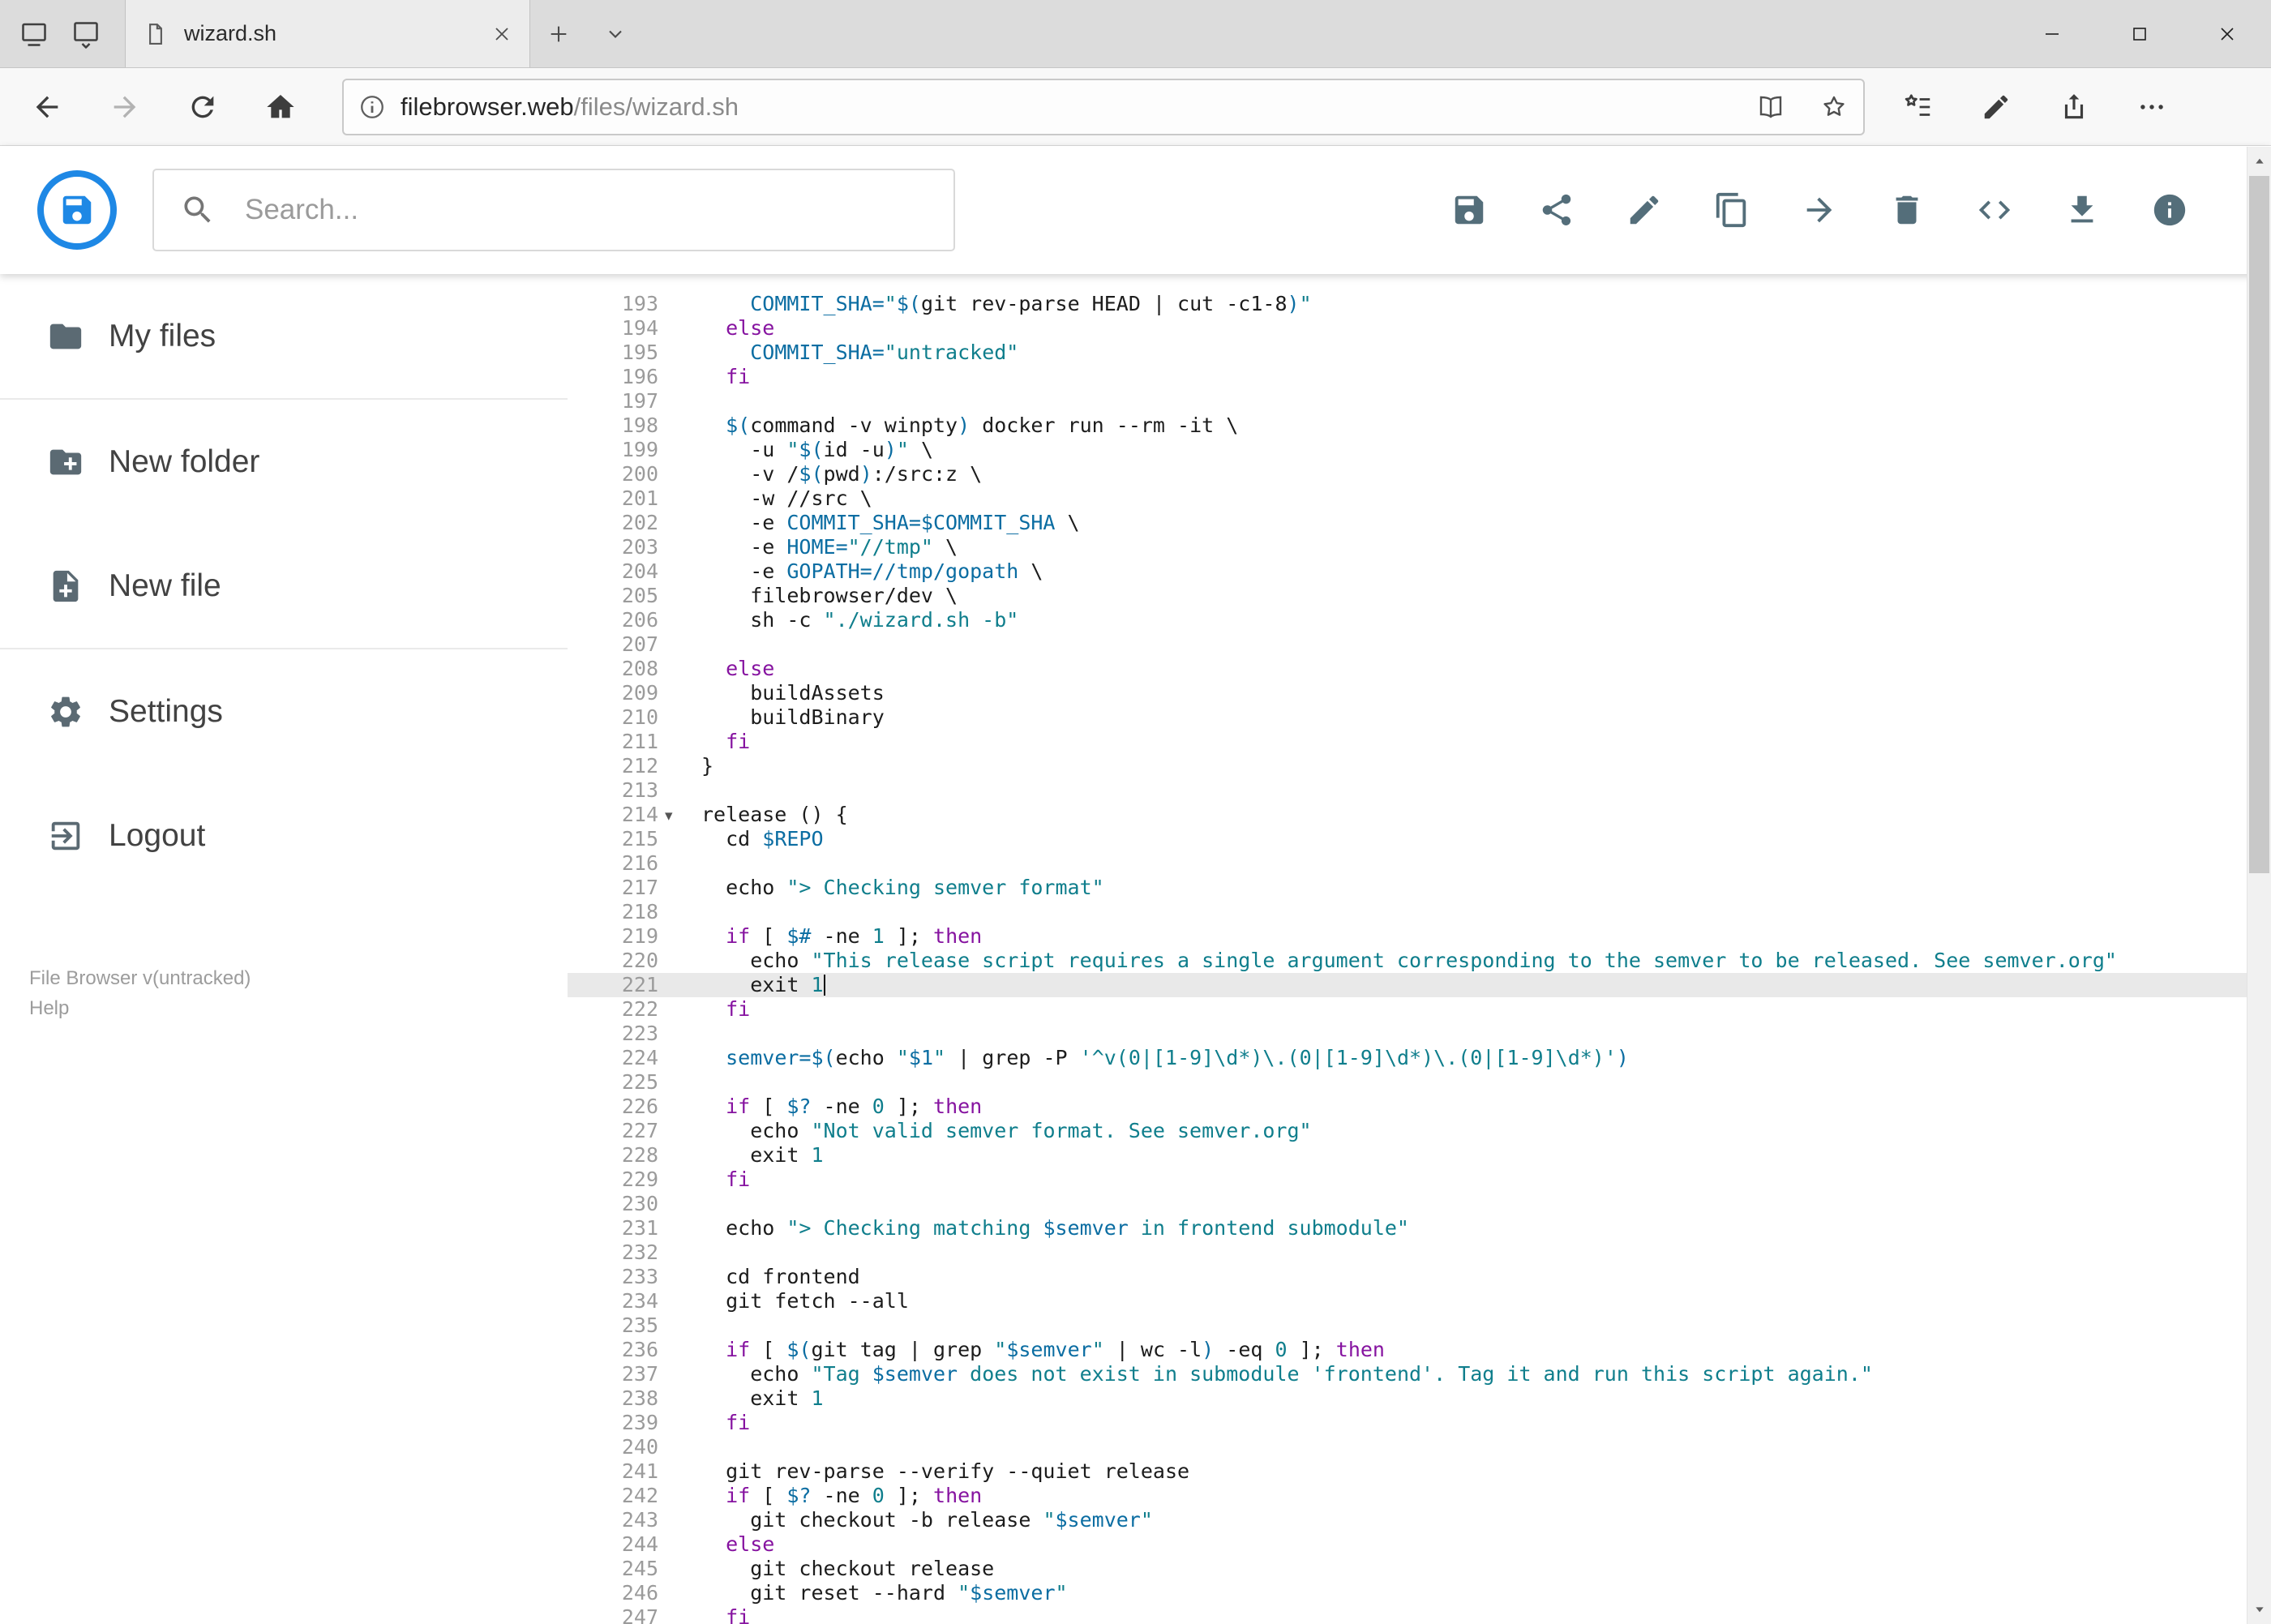 Image resolution: width=2271 pixels, height=1624 pixels. I want to click on search-input, so click(553, 210).